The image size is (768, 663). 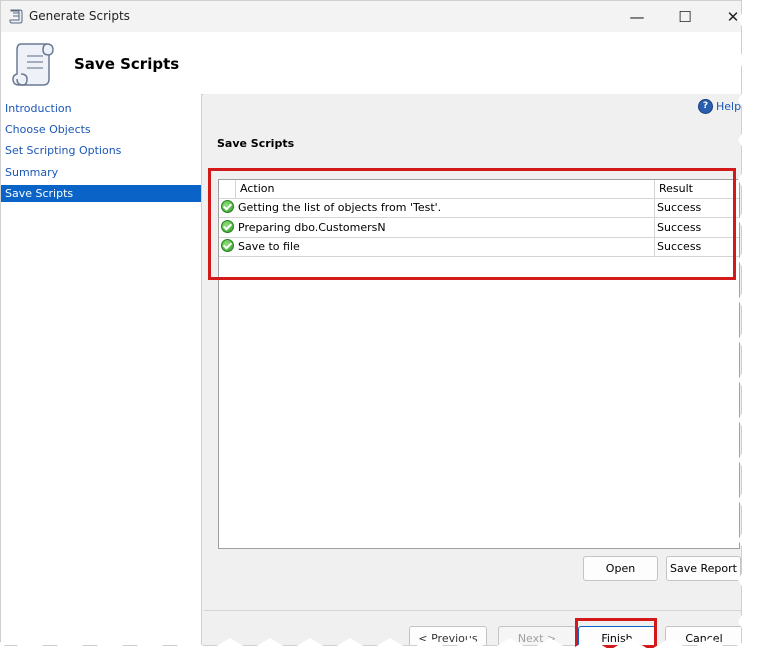 What do you see at coordinates (312, 227) in the screenshot?
I see `row-action: Preparing dbo.CustomersN` at bounding box center [312, 227].